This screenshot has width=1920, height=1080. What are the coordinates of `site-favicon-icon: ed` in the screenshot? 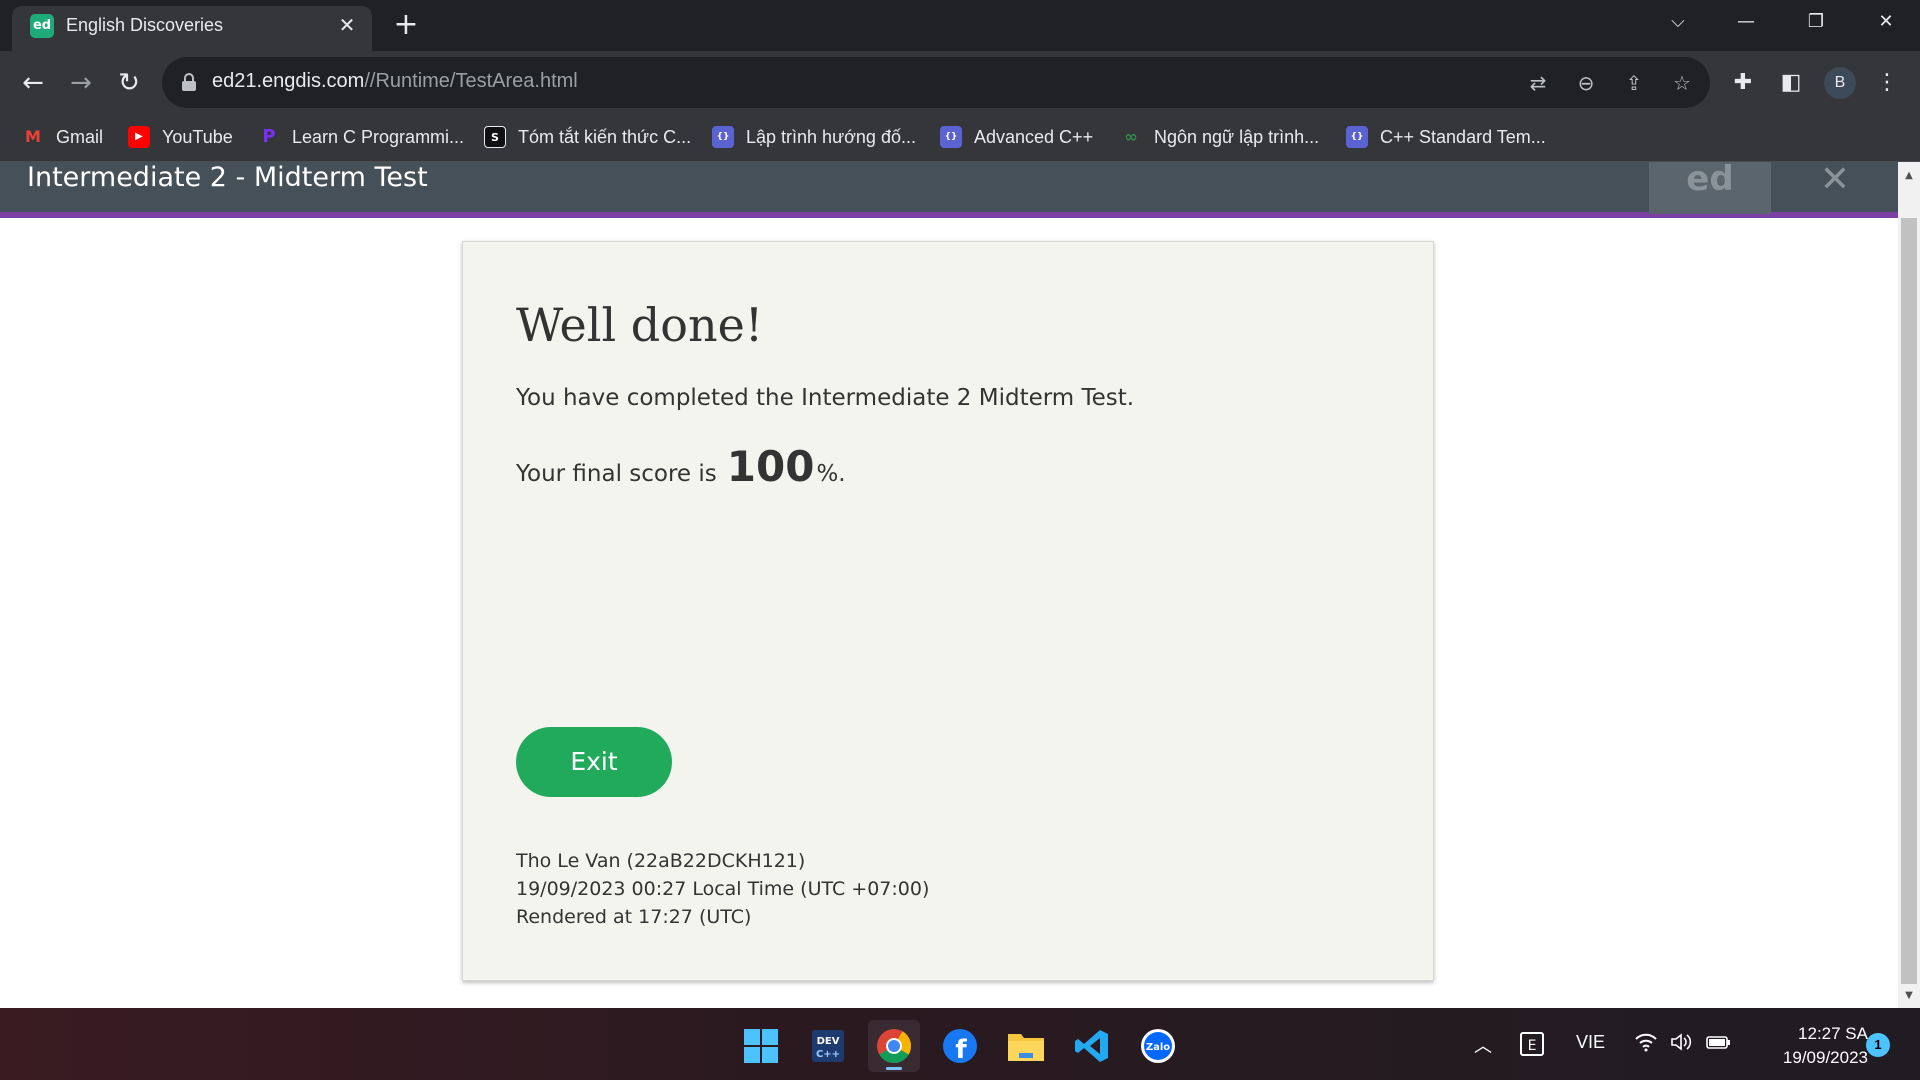 It's located at (42, 26).